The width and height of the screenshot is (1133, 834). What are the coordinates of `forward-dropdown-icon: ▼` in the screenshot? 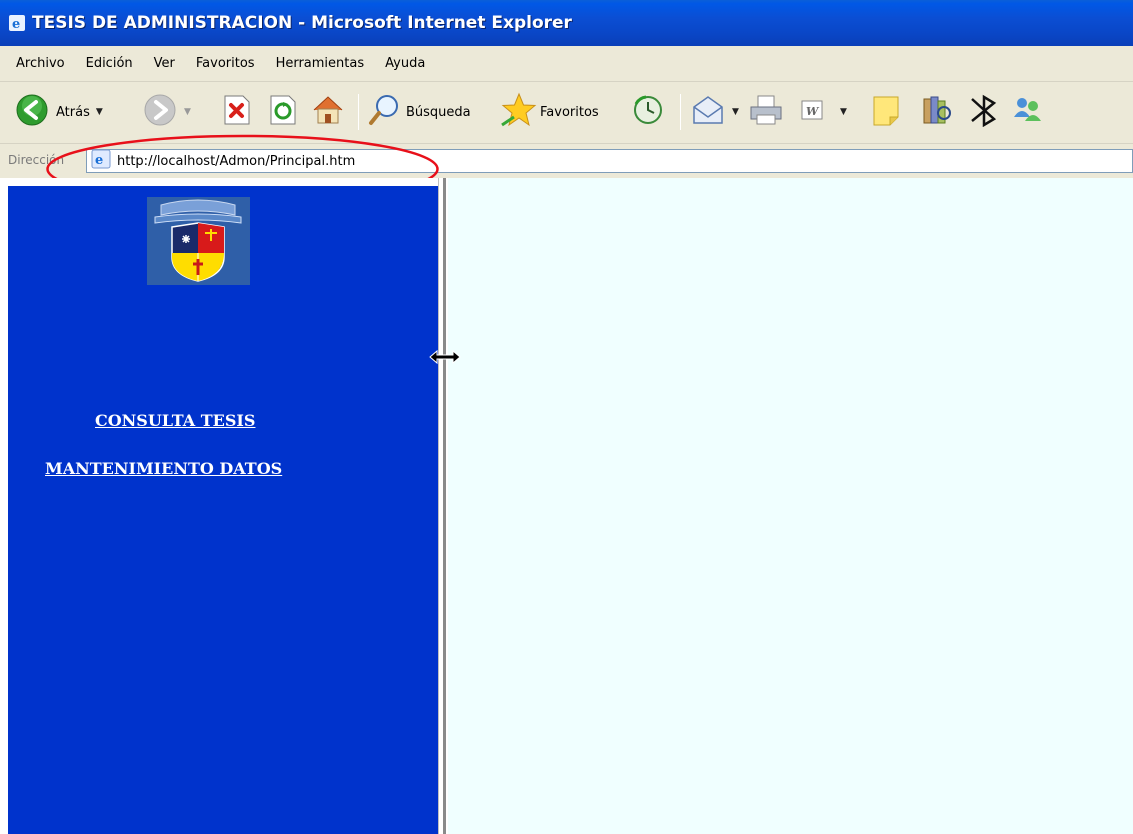 It's located at (187, 112).